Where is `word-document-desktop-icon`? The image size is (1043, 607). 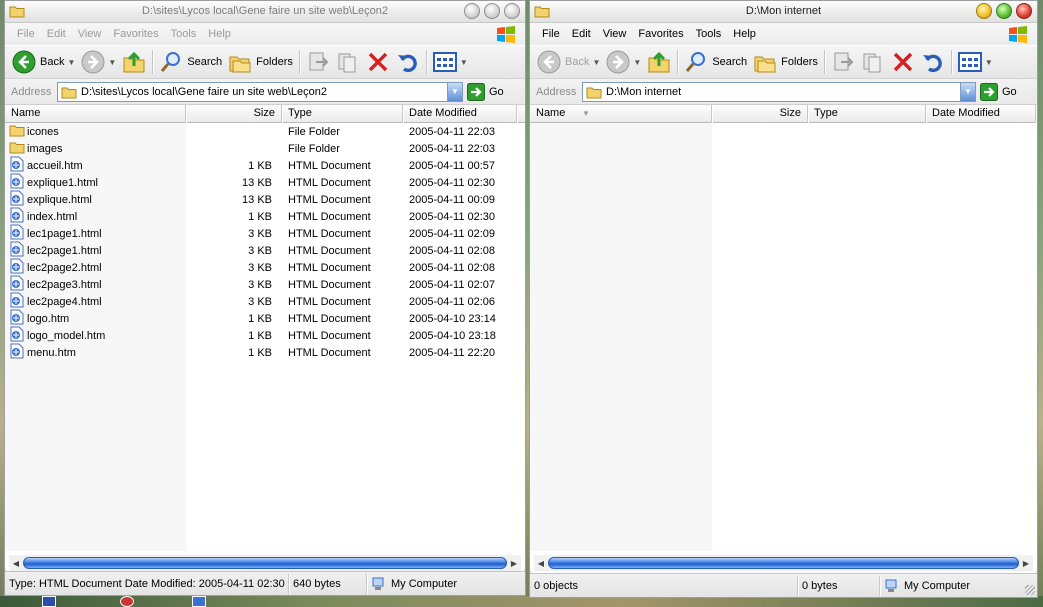 word-document-desktop-icon is located at coordinates (49, 601).